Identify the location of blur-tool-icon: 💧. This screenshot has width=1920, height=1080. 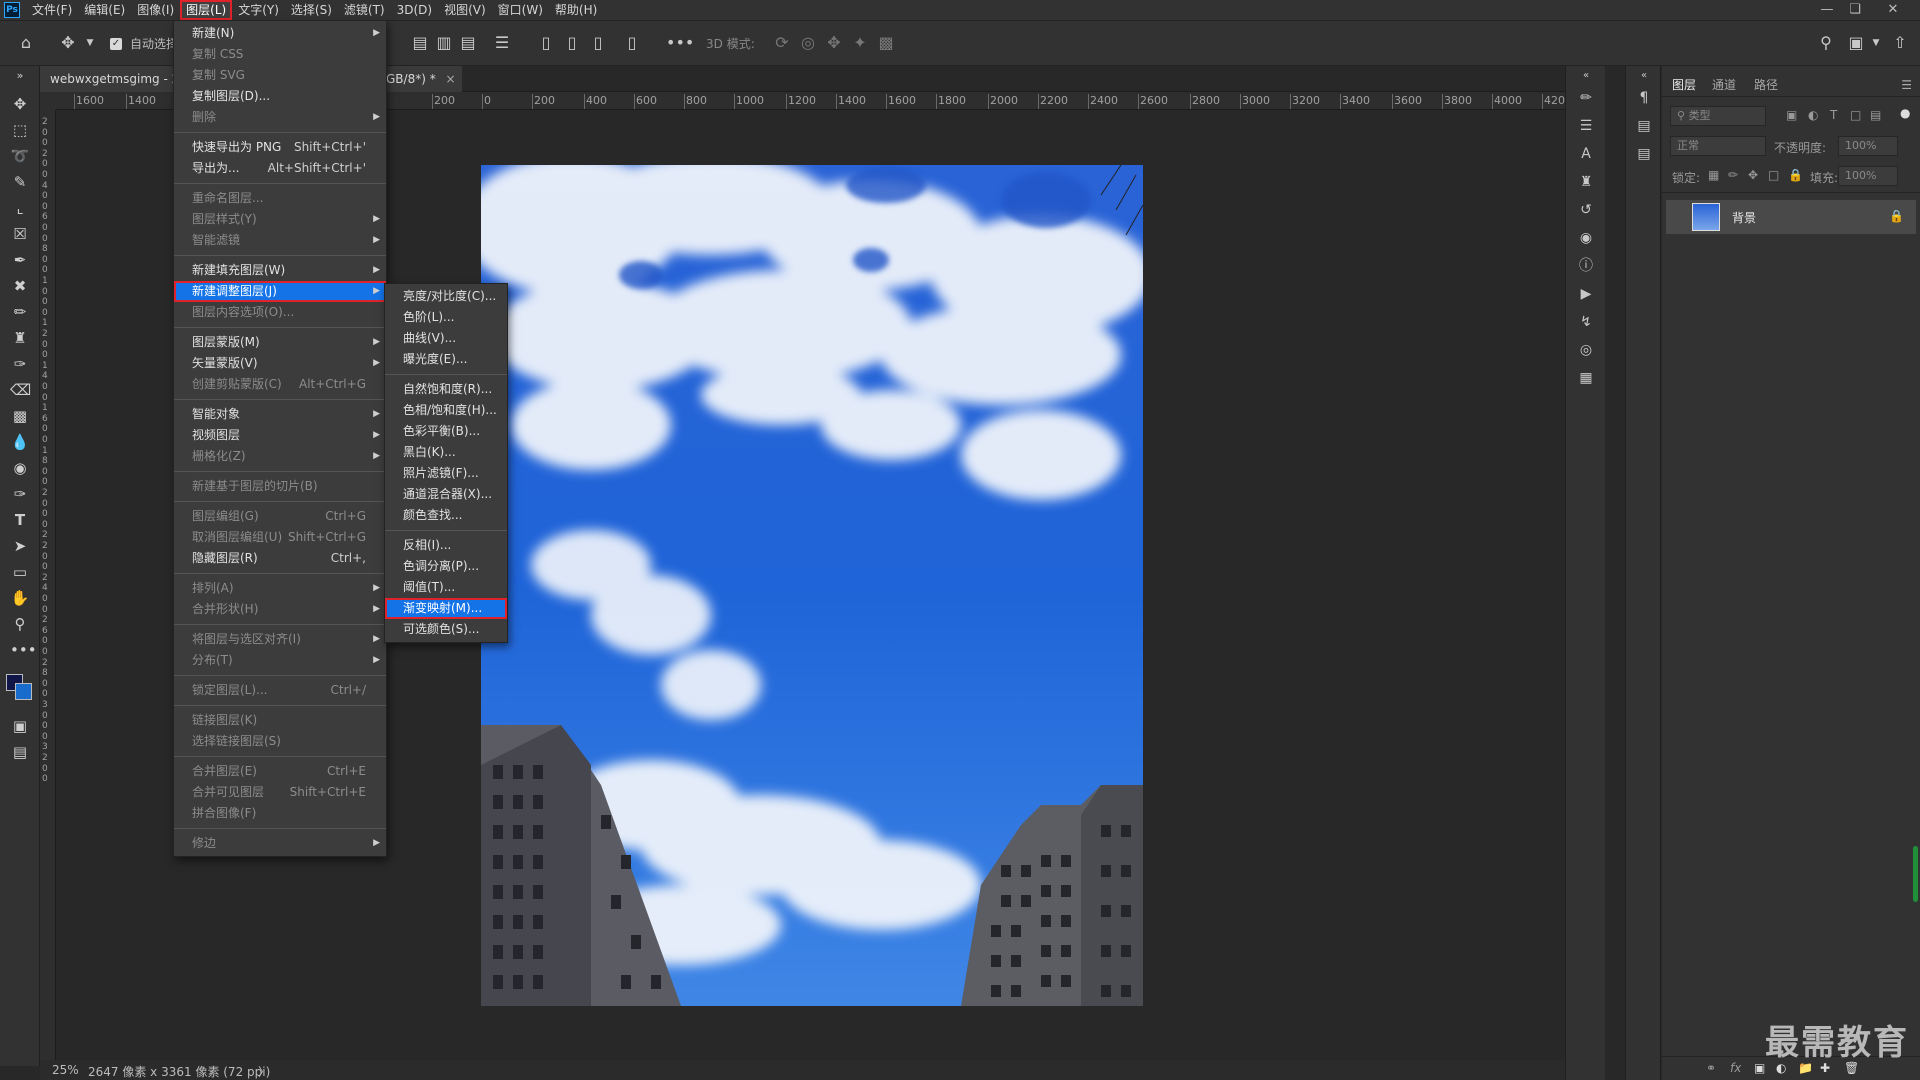
(20, 442).